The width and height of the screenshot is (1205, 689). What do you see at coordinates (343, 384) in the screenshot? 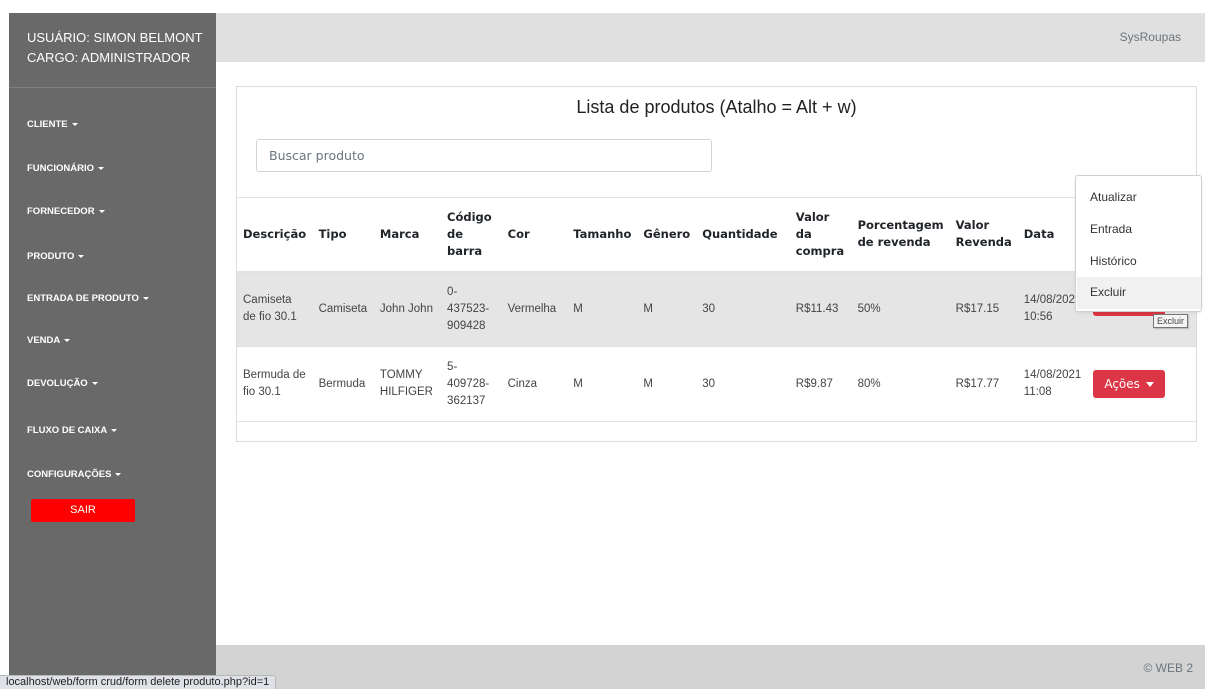
I see `cell-tipo: Bermuda` at bounding box center [343, 384].